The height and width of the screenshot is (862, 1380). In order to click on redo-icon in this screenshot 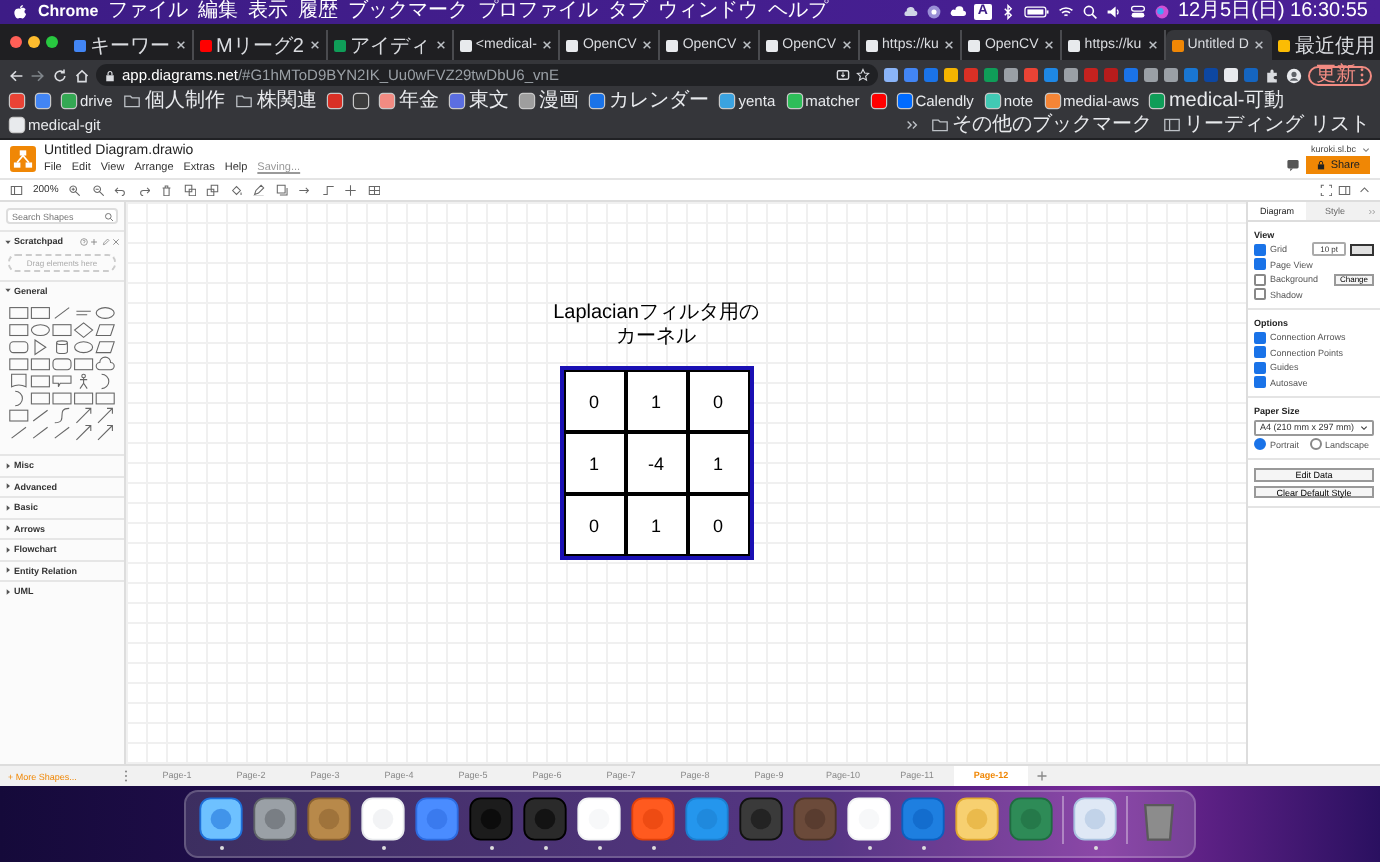, I will do `click(144, 190)`.